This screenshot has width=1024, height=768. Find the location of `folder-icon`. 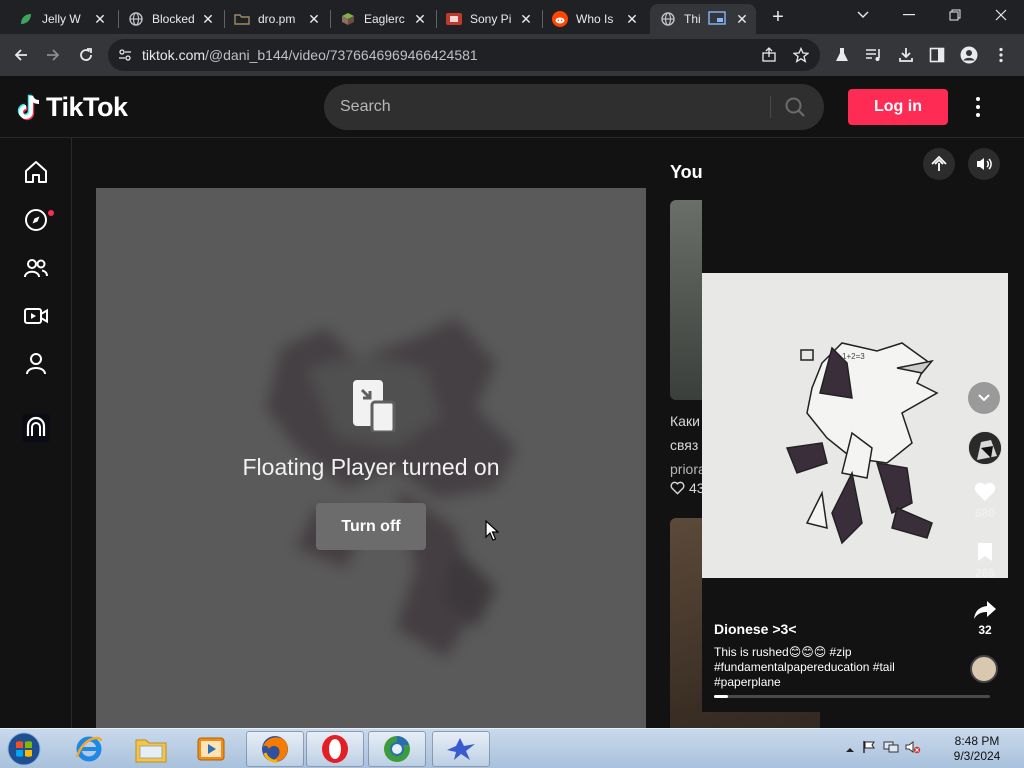

folder-icon is located at coordinates (242, 19).